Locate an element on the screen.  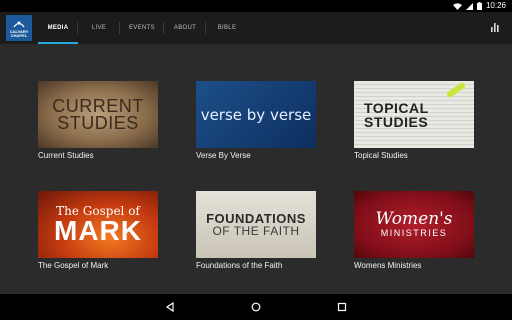
highlighter-graphic is located at coordinates (456, 90).